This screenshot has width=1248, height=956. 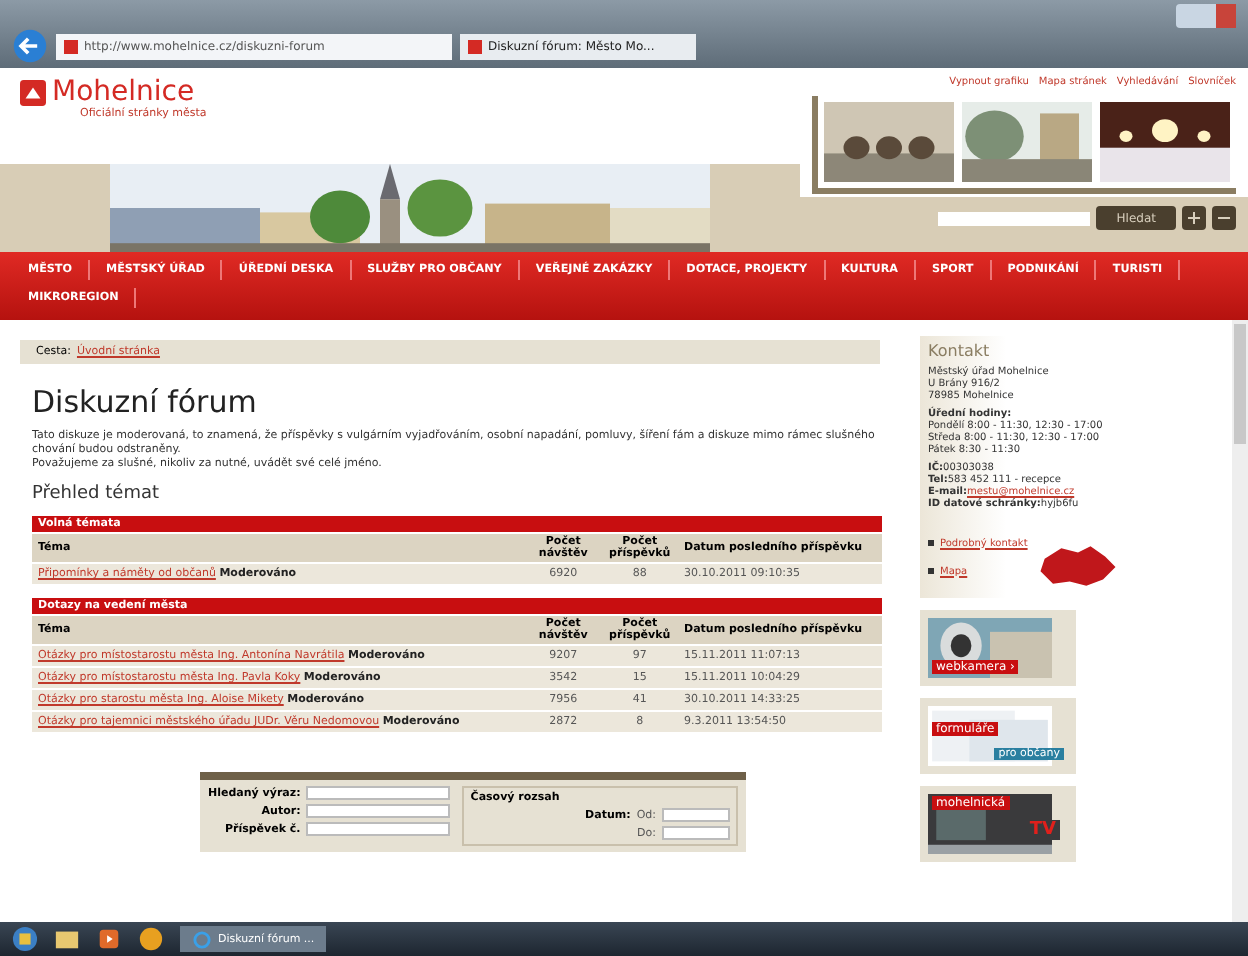 I want to click on scrollbar, so click(x=1240, y=621).